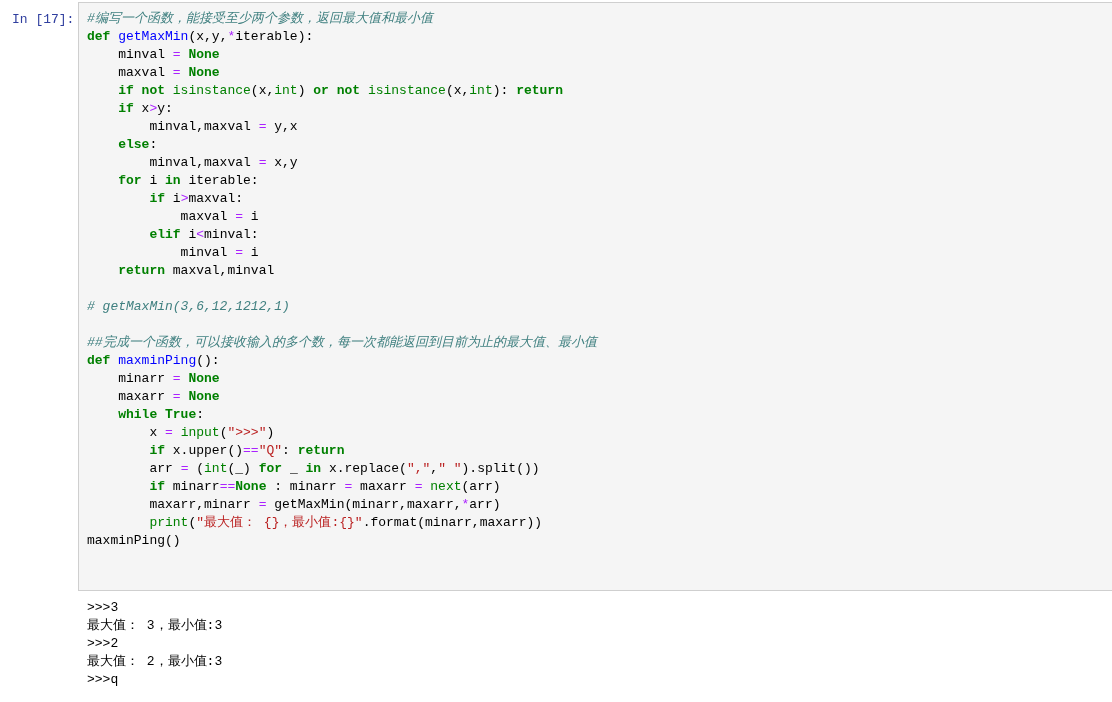 Image resolution: width=1112 pixels, height=702 pixels. What do you see at coordinates (345, 523) in the screenshot?
I see `code-line: print("最大值： {}，最小值:{}".format(minarr,maxarr))` at bounding box center [345, 523].